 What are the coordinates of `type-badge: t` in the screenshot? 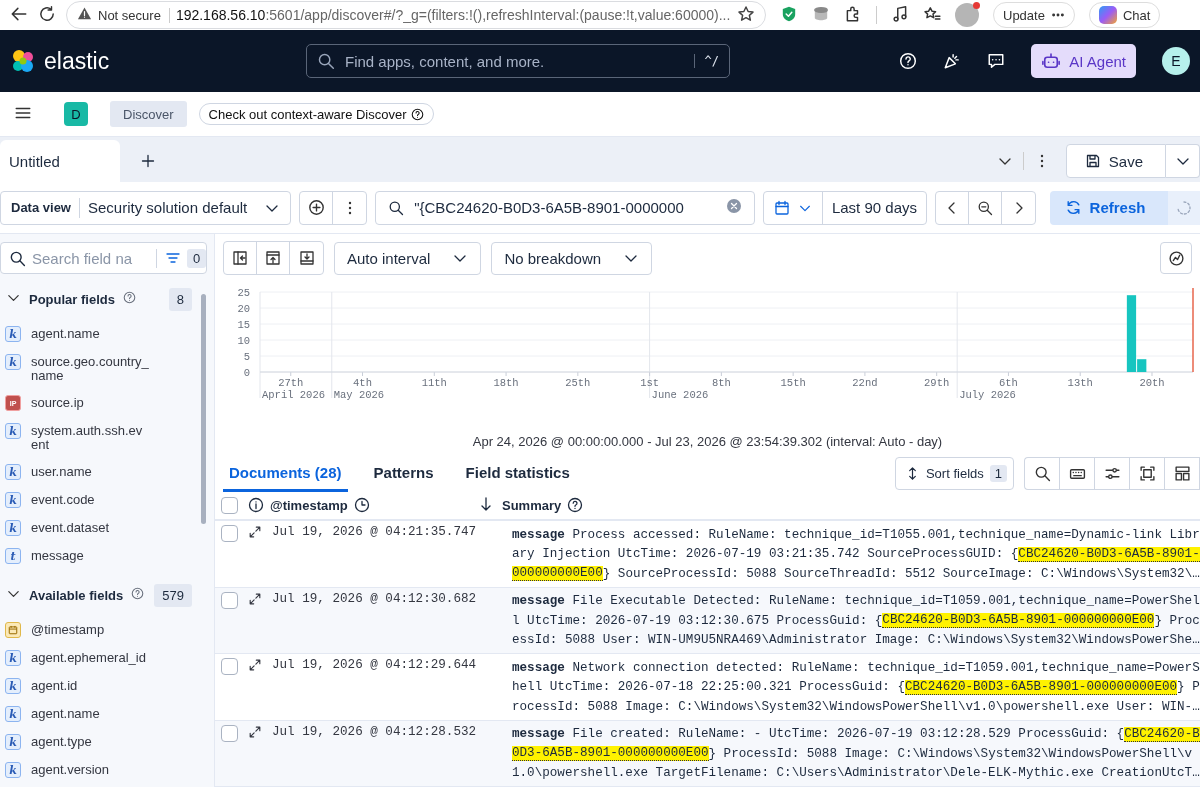 It's located at (13, 556).